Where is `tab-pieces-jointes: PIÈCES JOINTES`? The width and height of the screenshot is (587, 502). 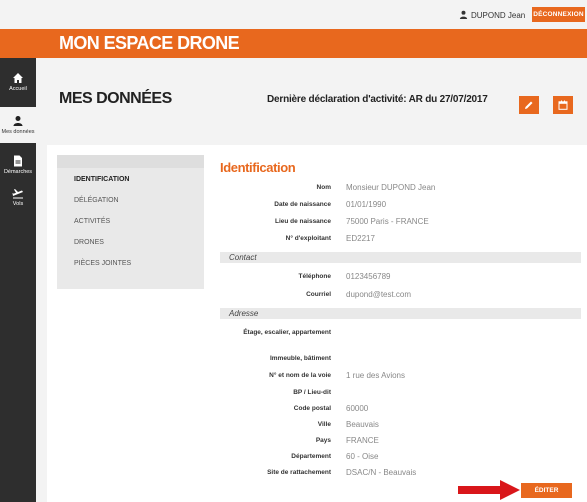 tab-pieces-jointes: PIÈCES JOINTES is located at coordinates (102, 263).